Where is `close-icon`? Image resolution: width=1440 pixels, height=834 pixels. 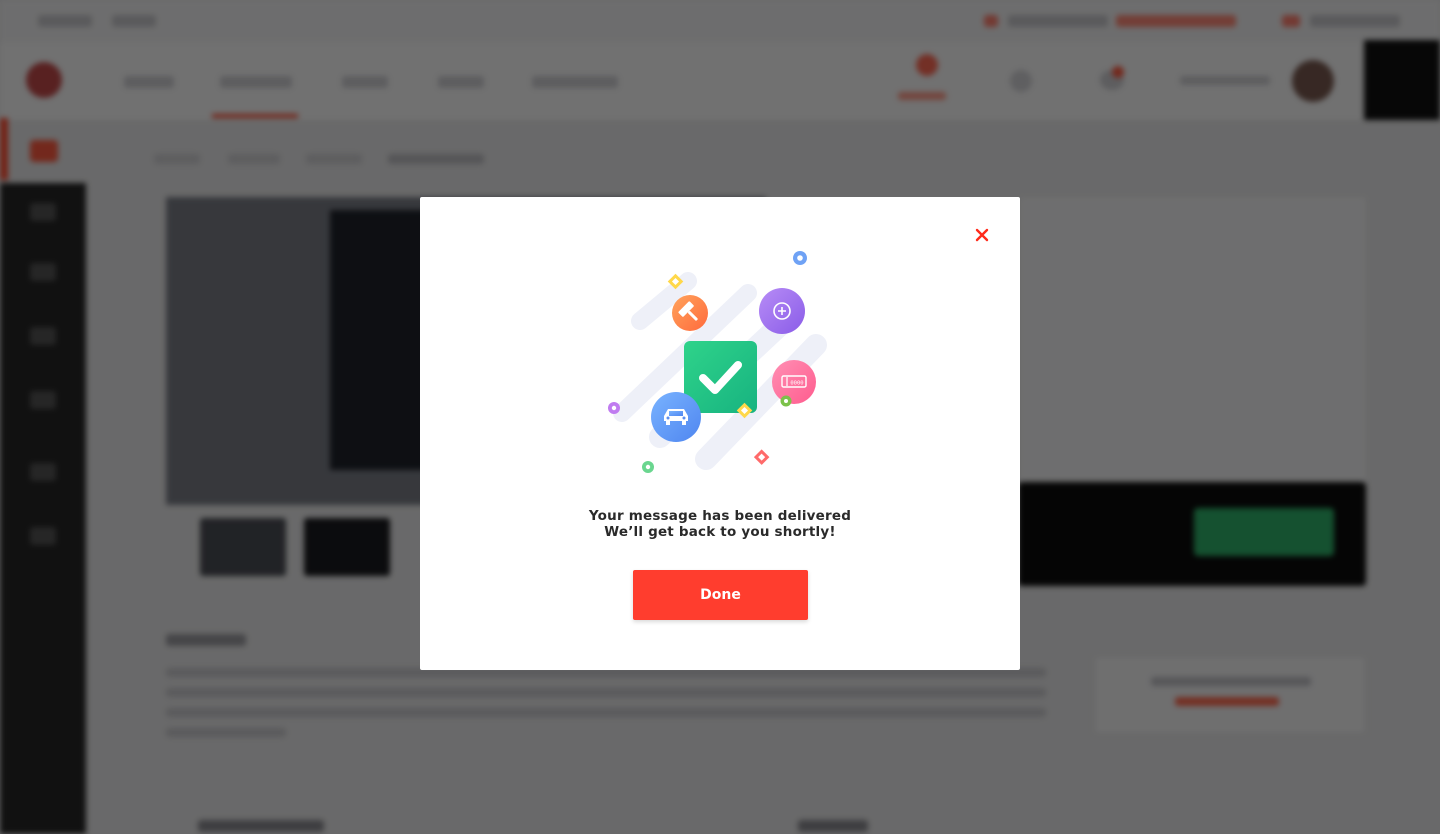
close-icon is located at coordinates (982, 235).